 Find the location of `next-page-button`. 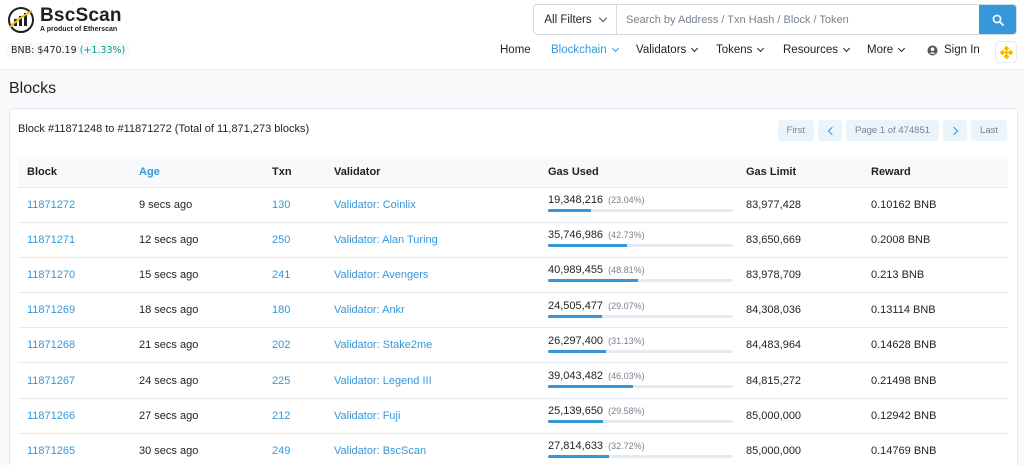

next-page-button is located at coordinates (955, 130).